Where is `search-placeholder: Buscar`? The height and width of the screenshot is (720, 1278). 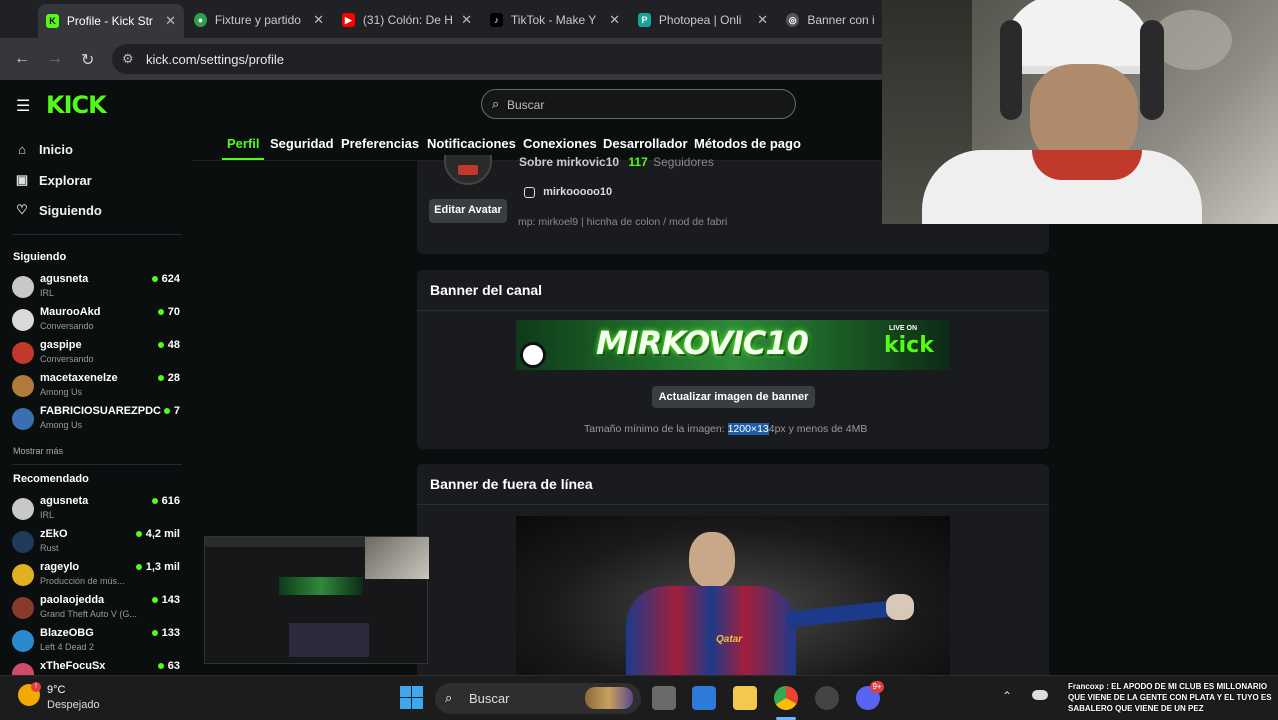 search-placeholder: Buscar is located at coordinates (526, 105).